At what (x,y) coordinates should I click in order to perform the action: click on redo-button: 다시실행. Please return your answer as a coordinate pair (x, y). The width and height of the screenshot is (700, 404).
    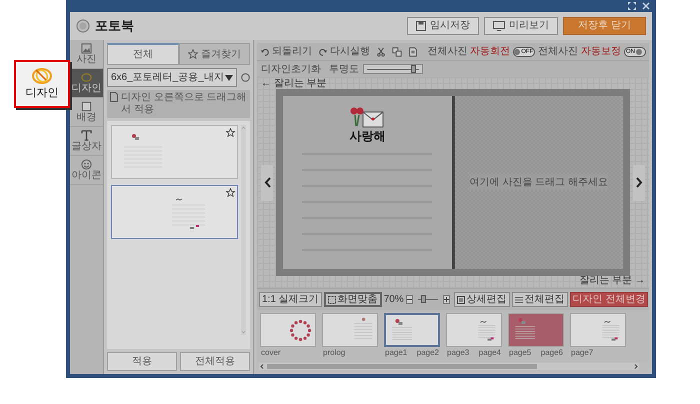
    Looking at the image, I should click on (344, 51).